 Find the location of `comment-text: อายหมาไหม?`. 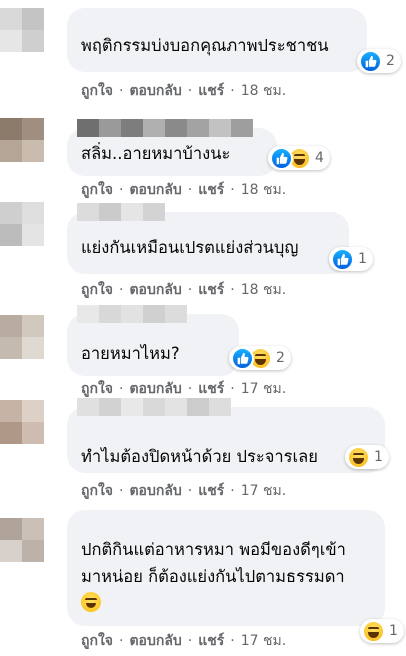

comment-text: อายหมาไหม? is located at coordinates (130, 353).